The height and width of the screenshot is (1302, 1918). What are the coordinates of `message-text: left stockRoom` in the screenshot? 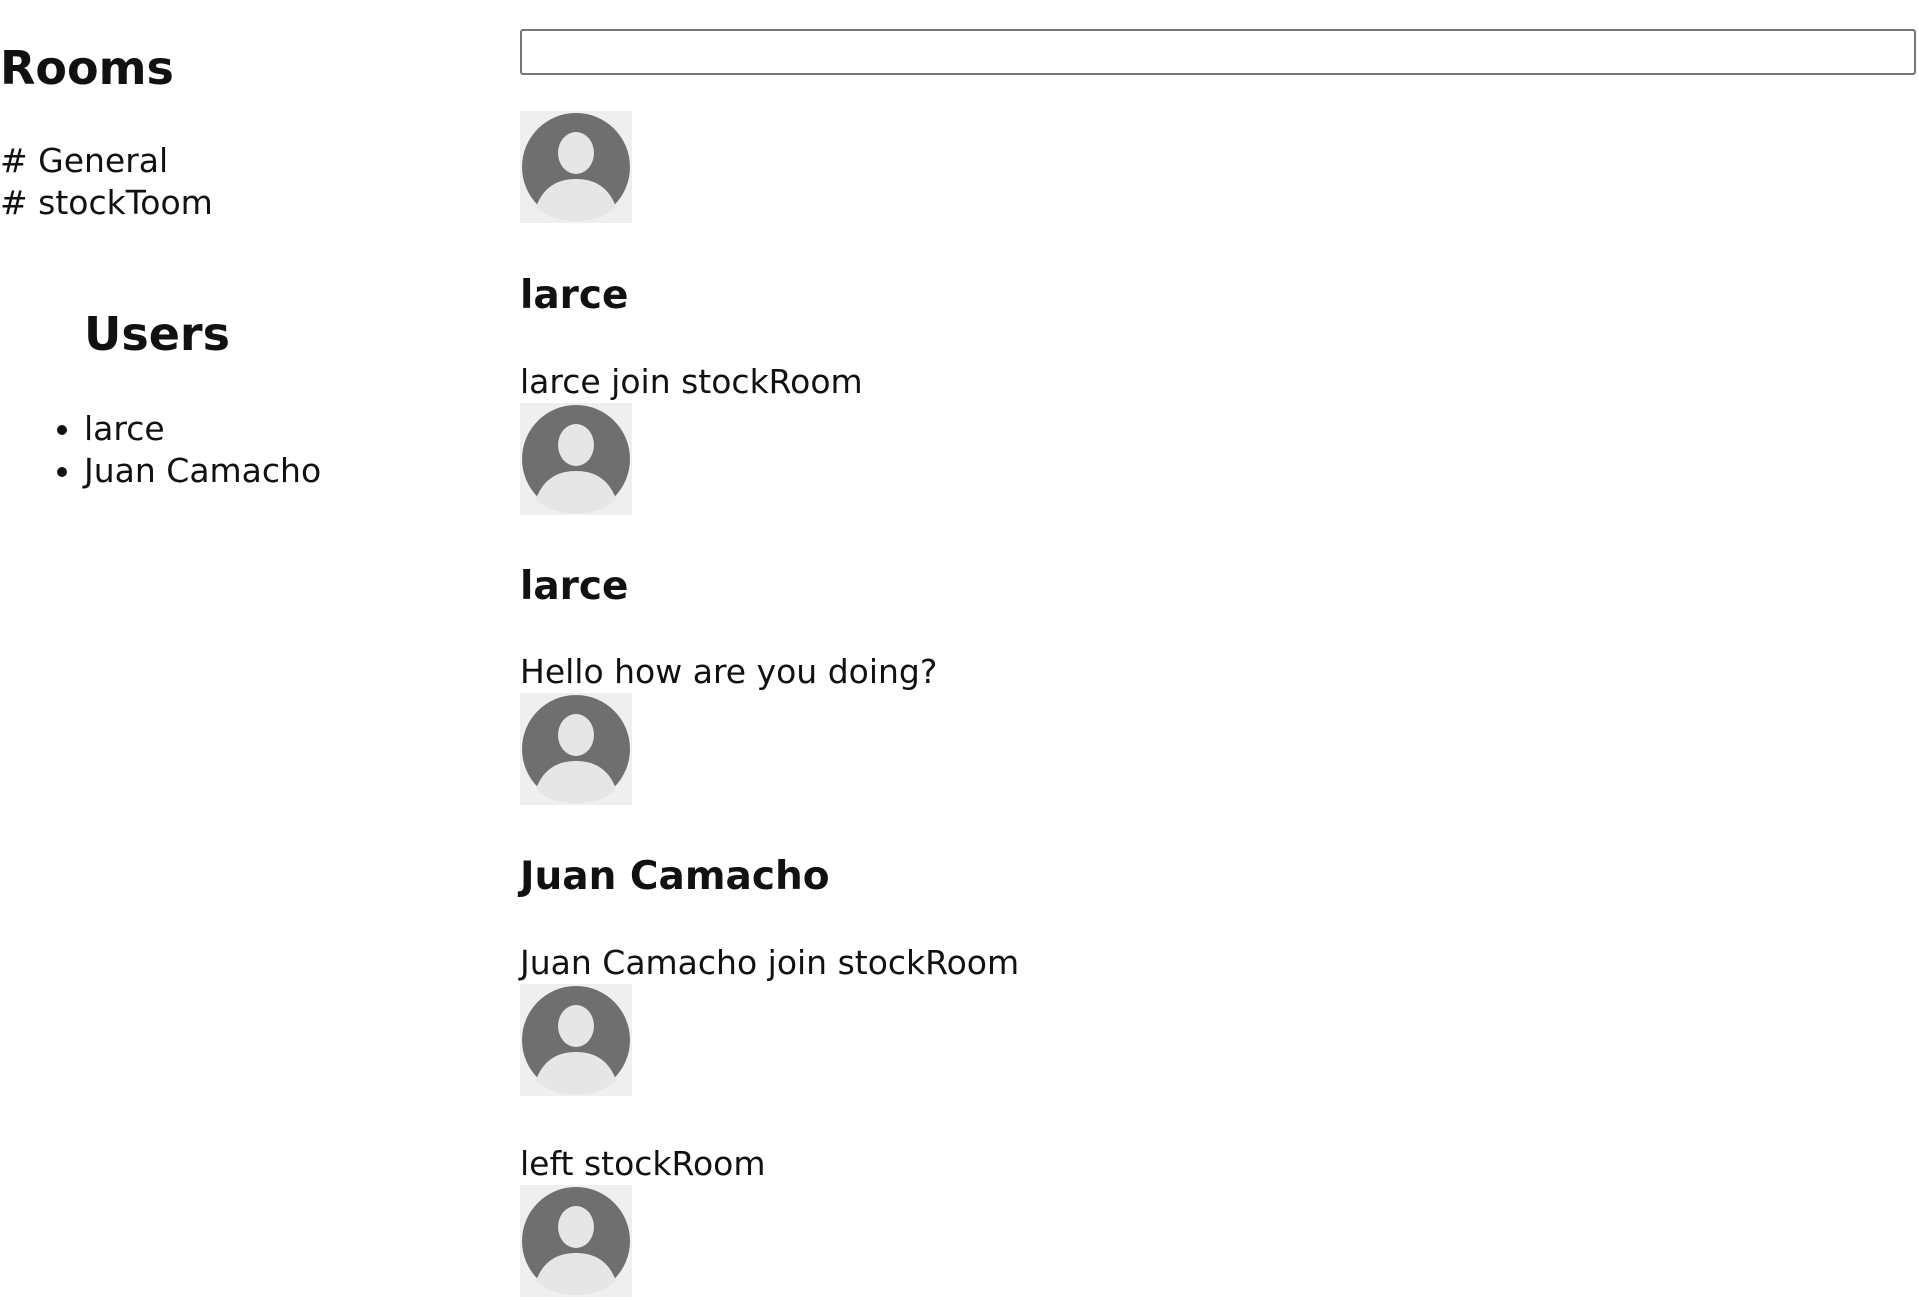 It's located at (643, 1163).